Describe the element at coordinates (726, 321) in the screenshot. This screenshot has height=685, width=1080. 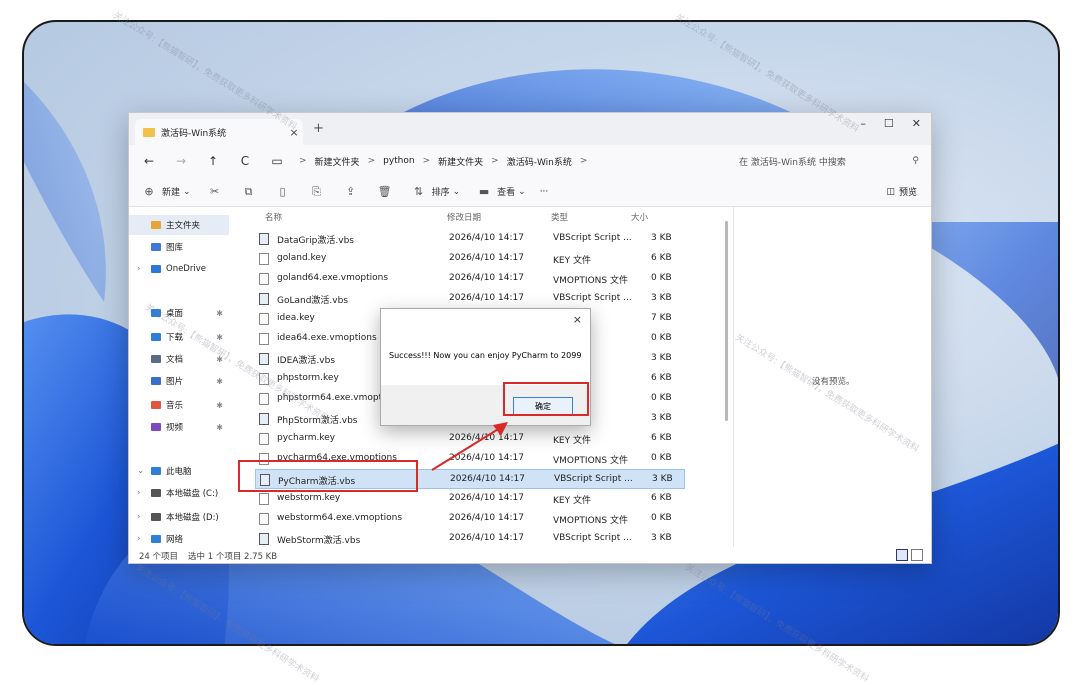
I see `scrollbar` at that location.